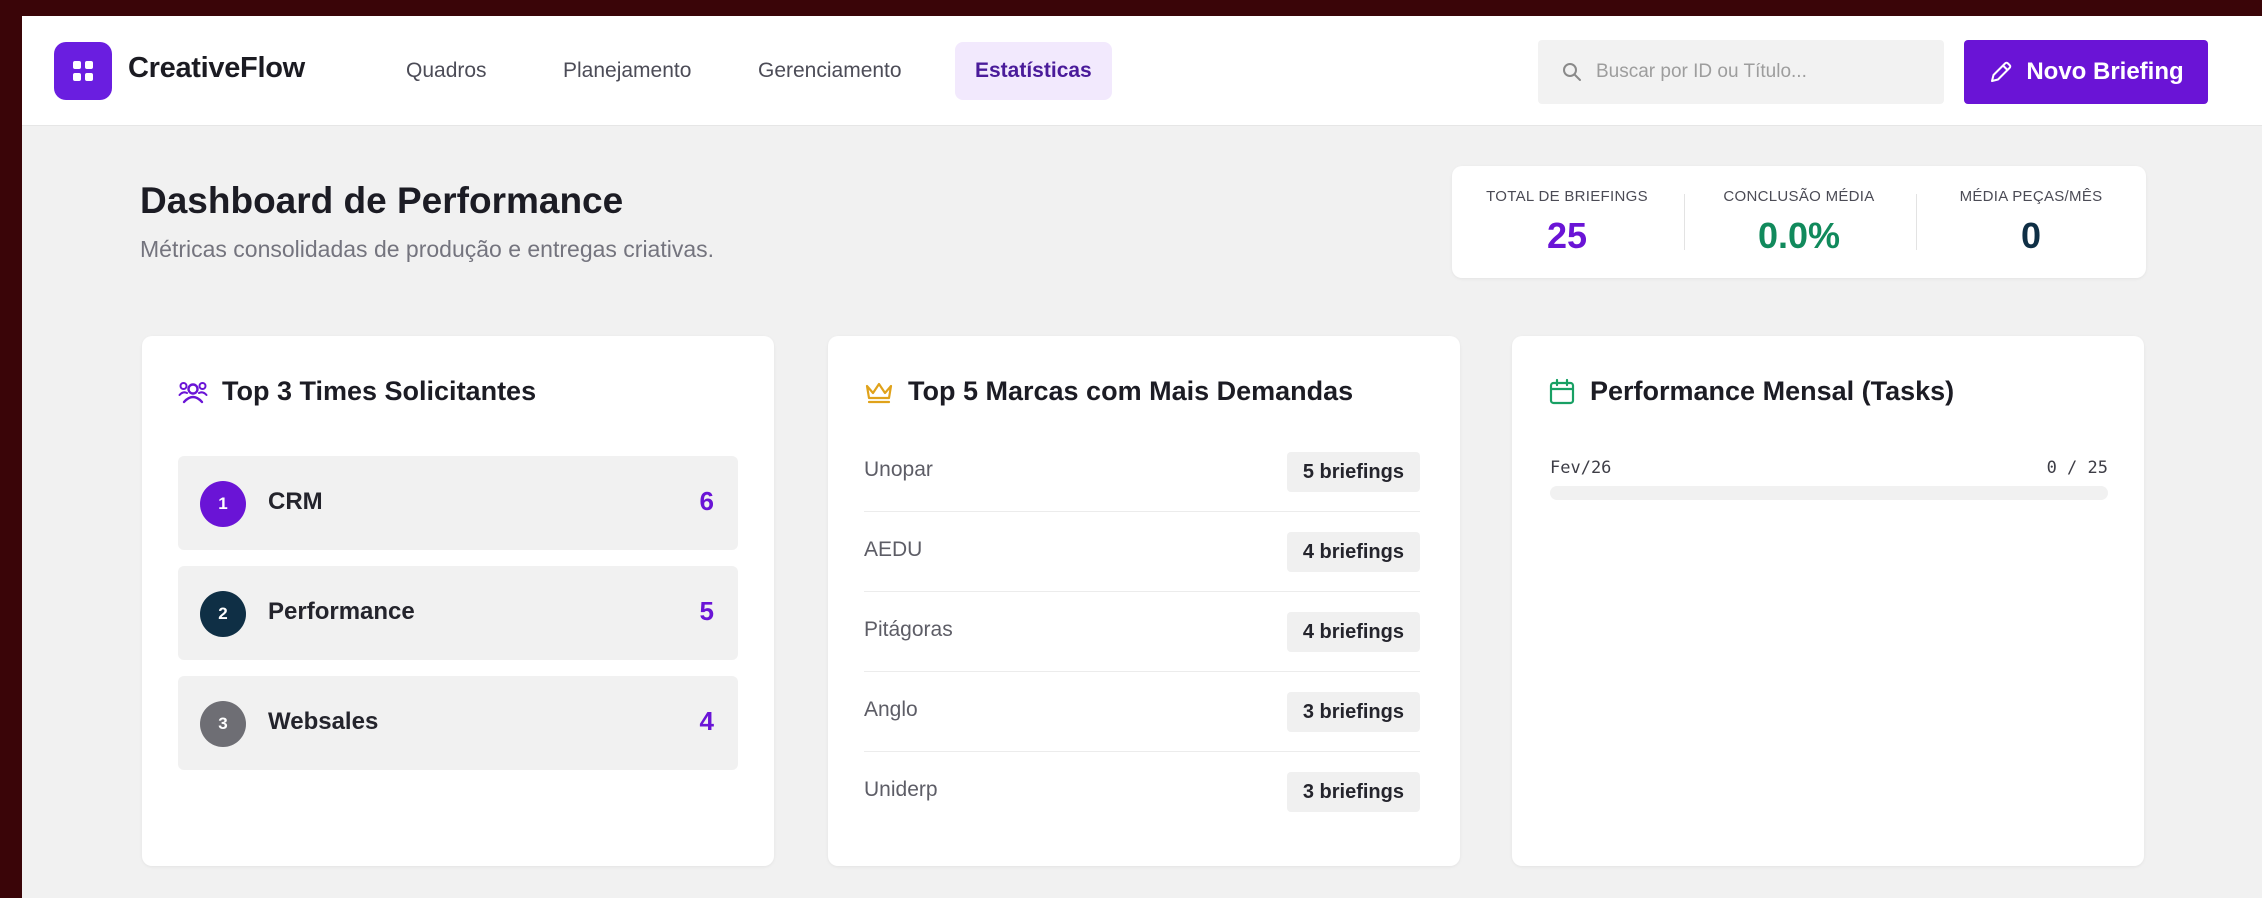 This screenshot has height=898, width=2262. Describe the element at coordinates (898, 469) in the screenshot. I see `brand-name: Unopar` at that location.